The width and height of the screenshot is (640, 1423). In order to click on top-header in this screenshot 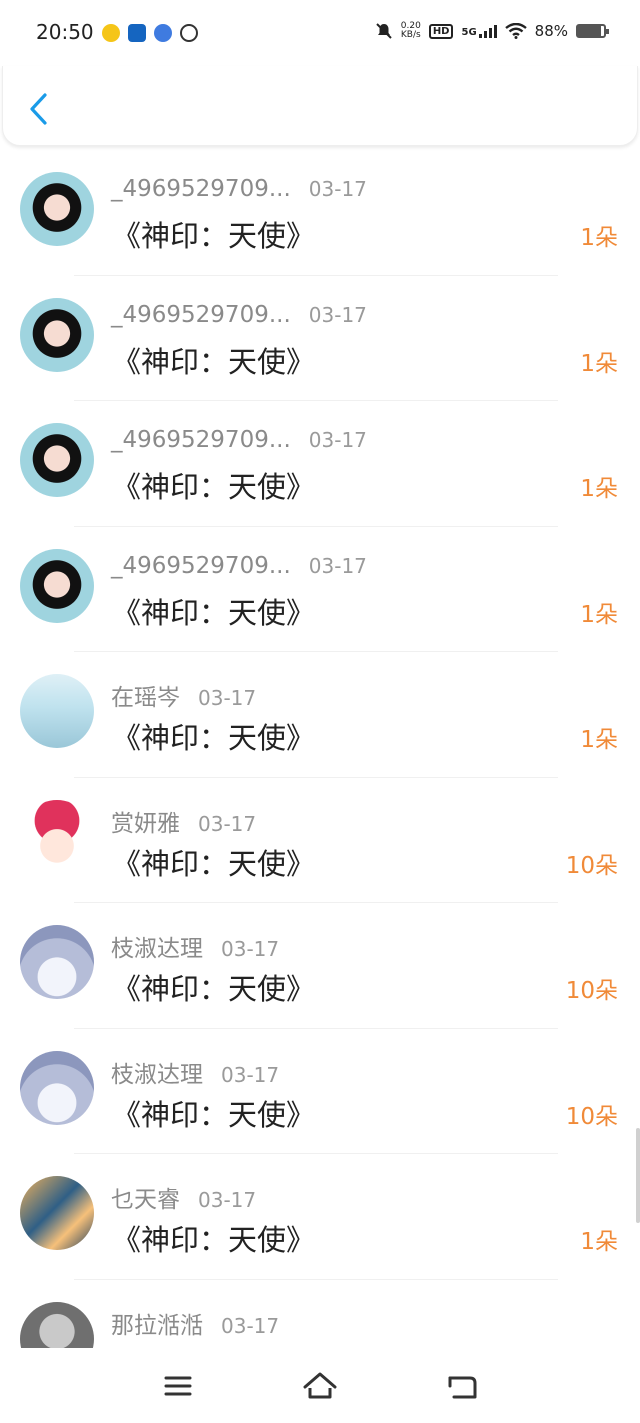, I will do `click(320, 106)`.